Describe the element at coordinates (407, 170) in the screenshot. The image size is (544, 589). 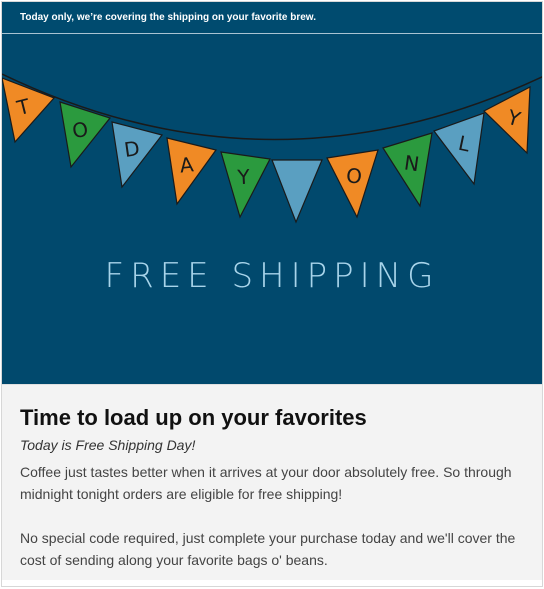
I see `bunting-flag: N` at that location.